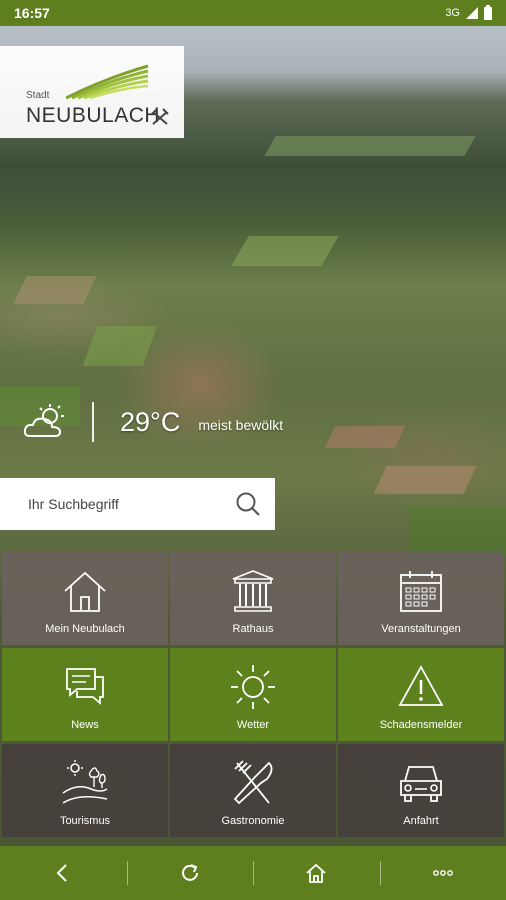  I want to click on more-icon, so click(442, 873).